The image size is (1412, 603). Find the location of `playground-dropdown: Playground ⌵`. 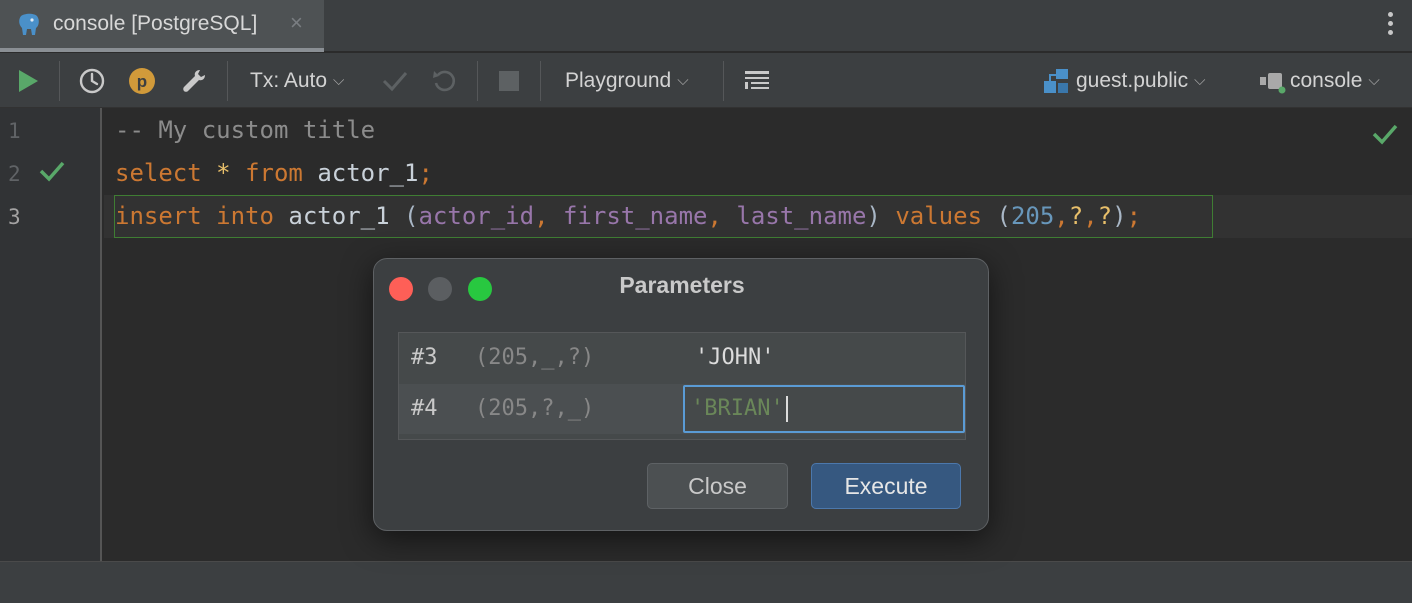

playground-dropdown: Playground ⌵ is located at coordinates (627, 80).